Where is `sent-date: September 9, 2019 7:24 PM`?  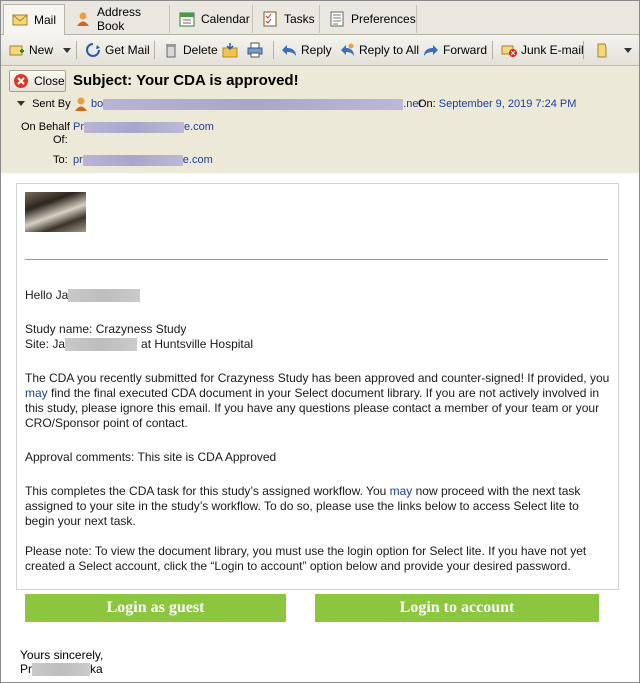
sent-date: September 9, 2019 7:24 PM is located at coordinates (507, 104).